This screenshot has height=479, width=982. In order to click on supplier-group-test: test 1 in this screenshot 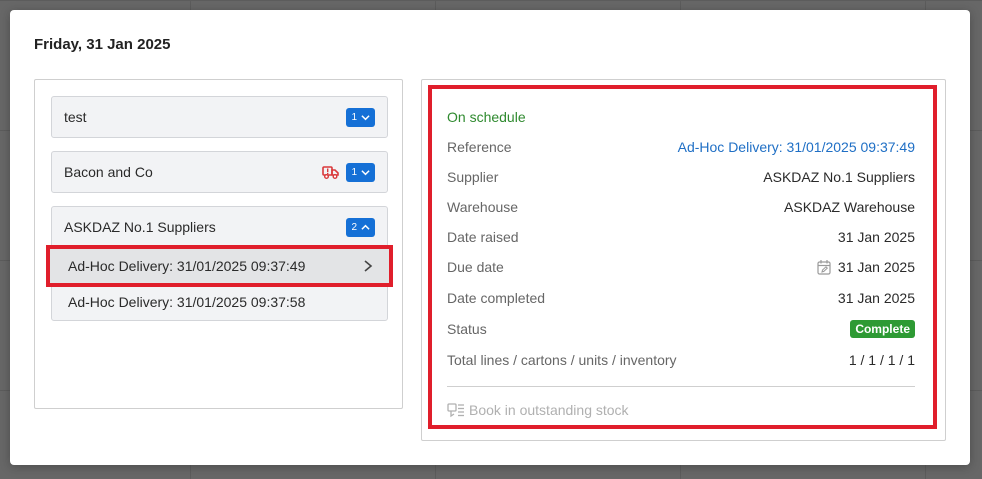, I will do `click(219, 117)`.